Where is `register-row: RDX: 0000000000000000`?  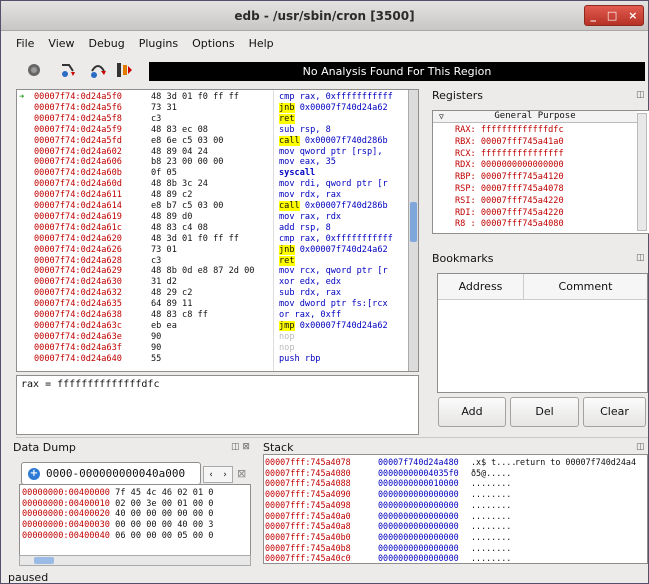
register-row: RDX: 0000000000000000 is located at coordinates (509, 165).